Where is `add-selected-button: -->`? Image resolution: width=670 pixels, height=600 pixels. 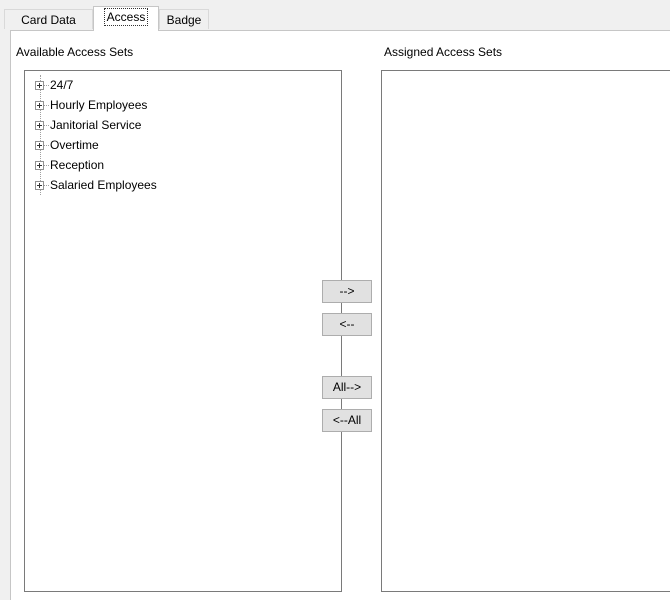
add-selected-button: --> is located at coordinates (347, 291).